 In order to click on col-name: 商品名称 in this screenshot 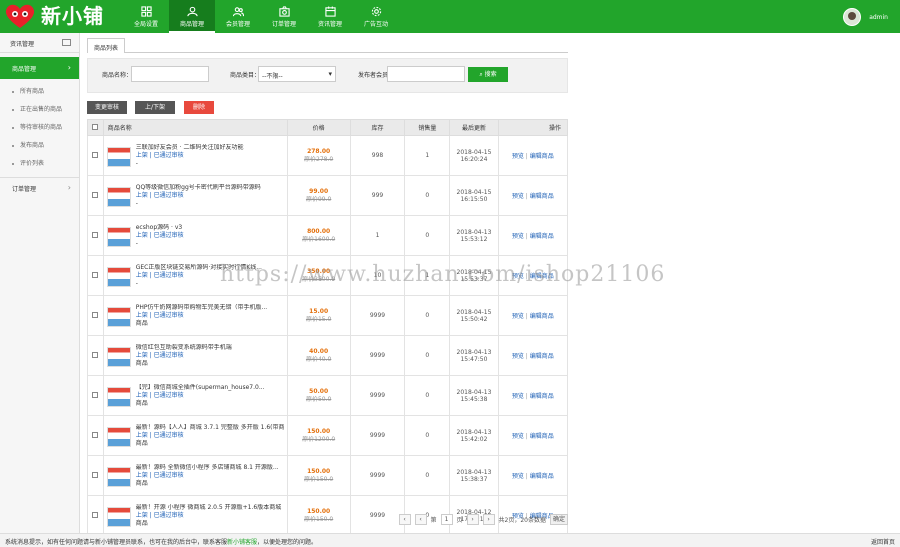, I will do `click(195, 127)`.